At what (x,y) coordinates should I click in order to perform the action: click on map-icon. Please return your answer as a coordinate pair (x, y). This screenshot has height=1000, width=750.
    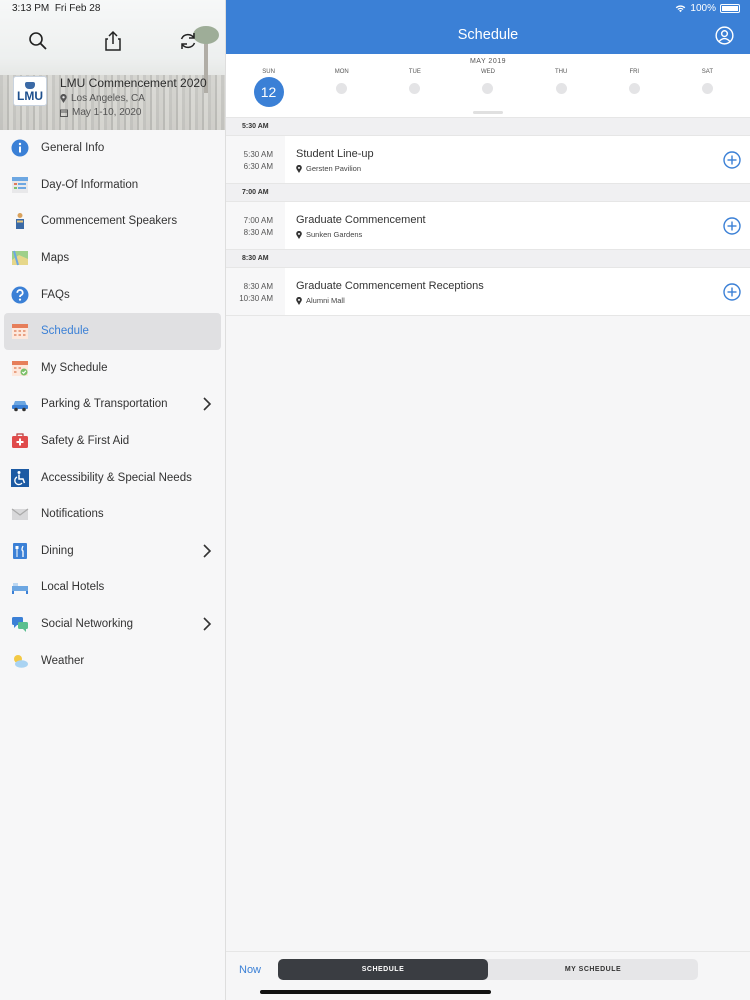
    Looking at the image, I should click on (20, 258).